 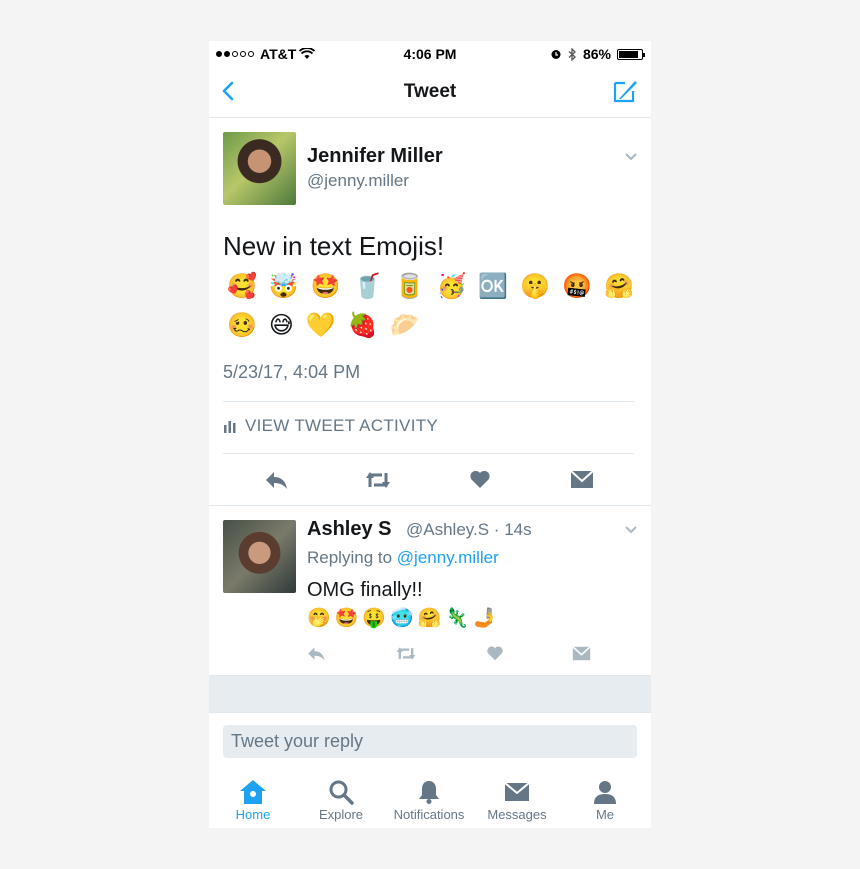 I want to click on status-bar: AT&T 4:06 PM 86%, so click(x=430, y=54).